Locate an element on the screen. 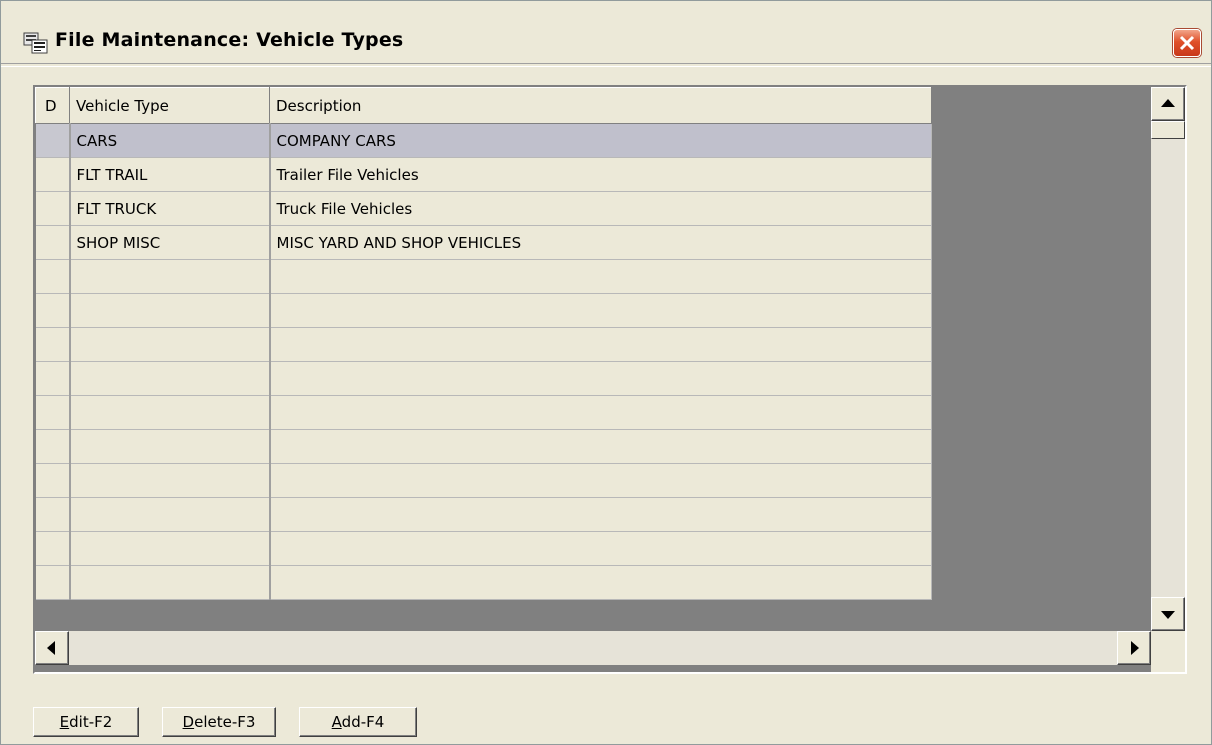  description-cell: Trailer File Vehicles is located at coordinates (600, 174).